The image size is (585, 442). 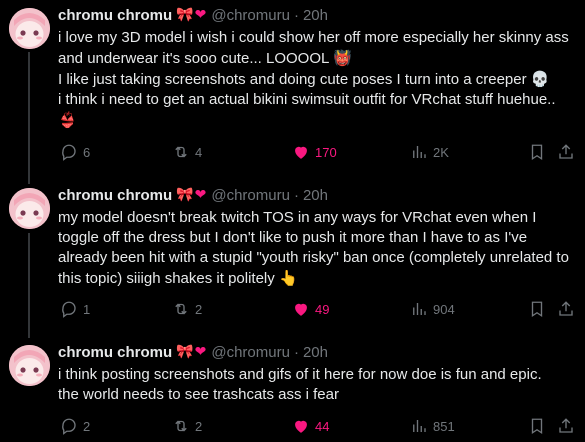 I want to click on view-count: 851, so click(x=444, y=426).